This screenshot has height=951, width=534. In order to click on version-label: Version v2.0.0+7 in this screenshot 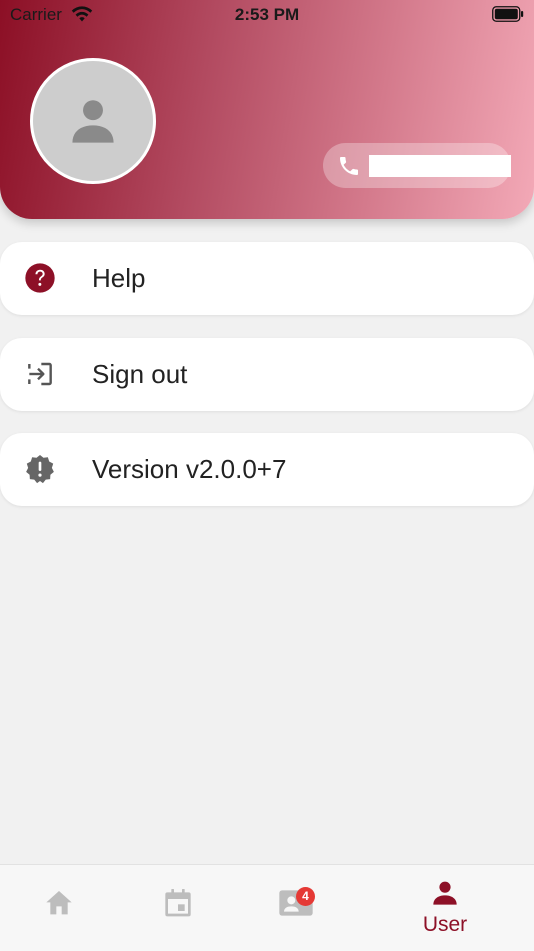, I will do `click(189, 469)`.